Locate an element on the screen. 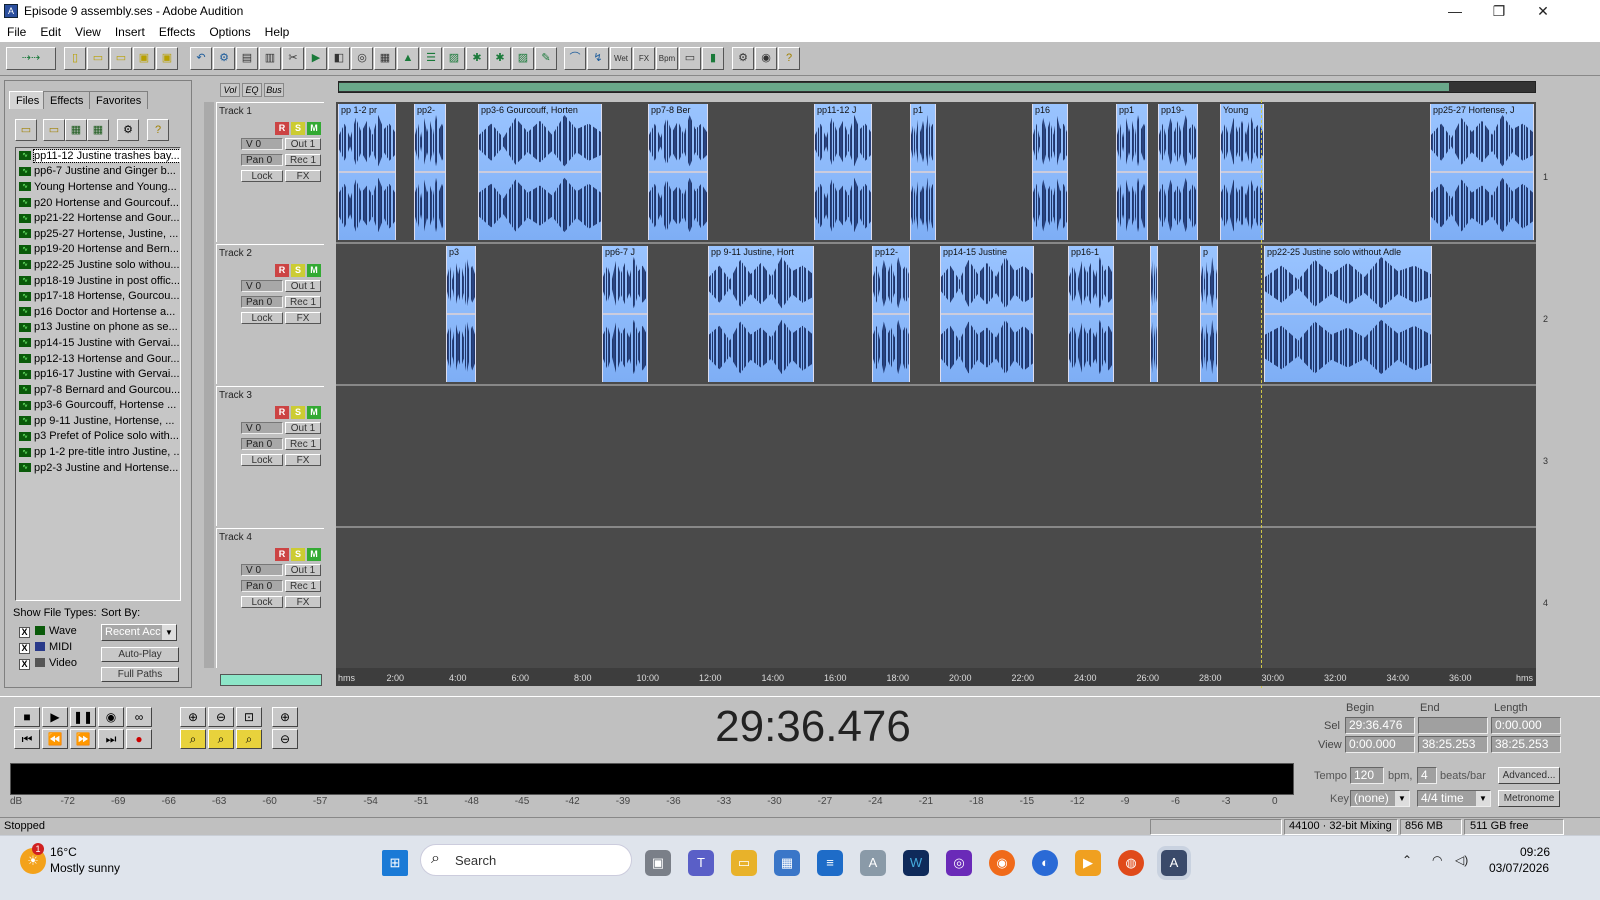 The height and width of the screenshot is (900, 1600). notepad-icon: ≡ is located at coordinates (830, 863).